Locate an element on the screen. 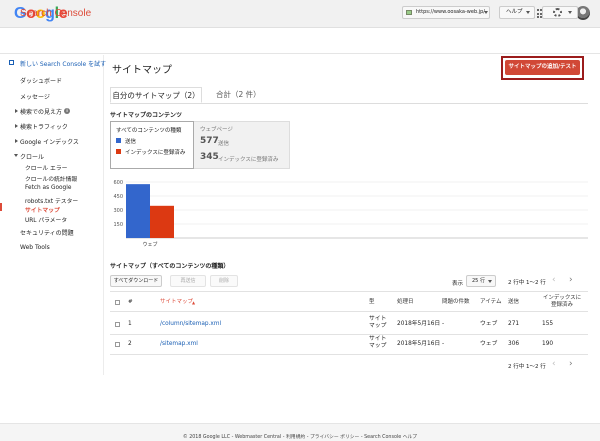  download-all-button: すべてダウンロード is located at coordinates (136, 281).